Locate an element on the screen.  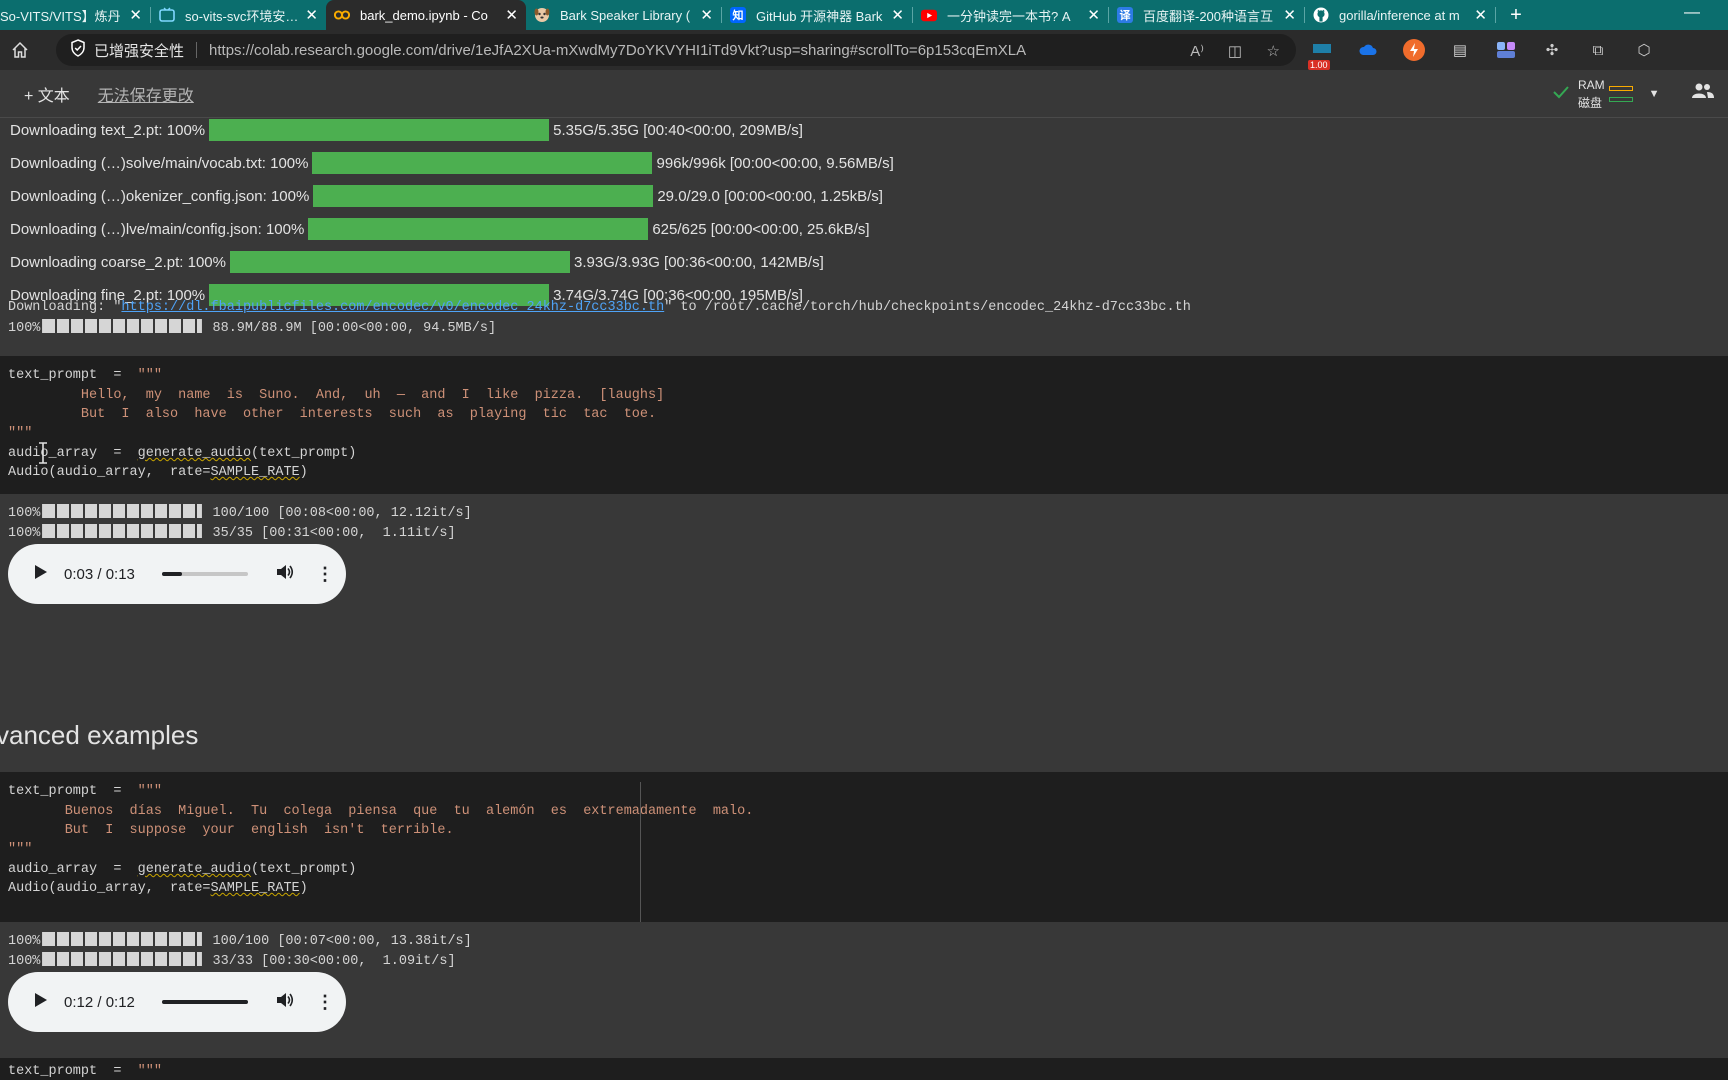
tab-title: Bark Speaker Library ( is located at coordinates (625, 15).